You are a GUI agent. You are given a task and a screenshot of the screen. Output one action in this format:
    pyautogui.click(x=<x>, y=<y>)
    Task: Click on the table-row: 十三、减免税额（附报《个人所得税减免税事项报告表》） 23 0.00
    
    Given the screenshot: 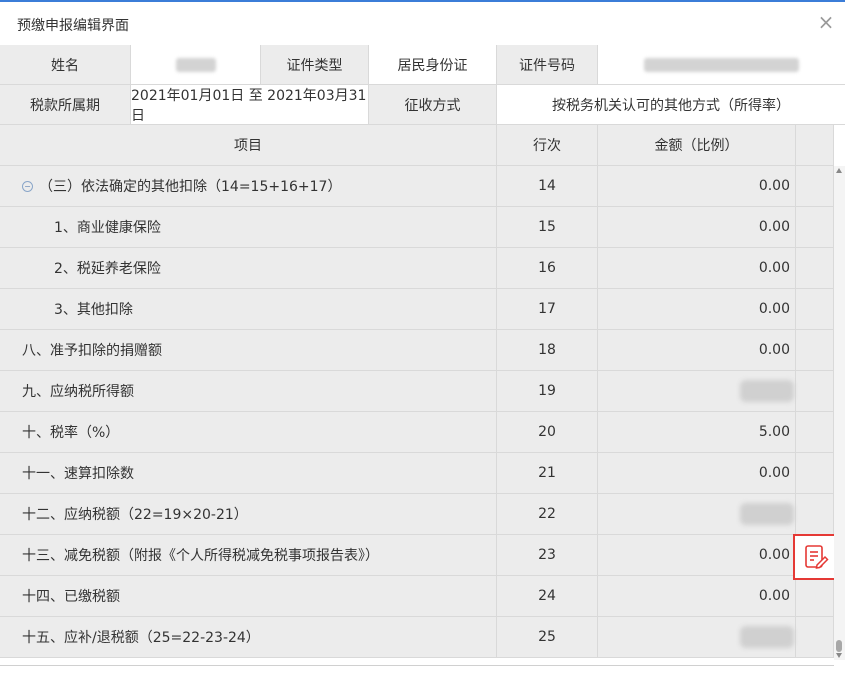 What is the action you would take?
    pyautogui.click(x=417, y=555)
    